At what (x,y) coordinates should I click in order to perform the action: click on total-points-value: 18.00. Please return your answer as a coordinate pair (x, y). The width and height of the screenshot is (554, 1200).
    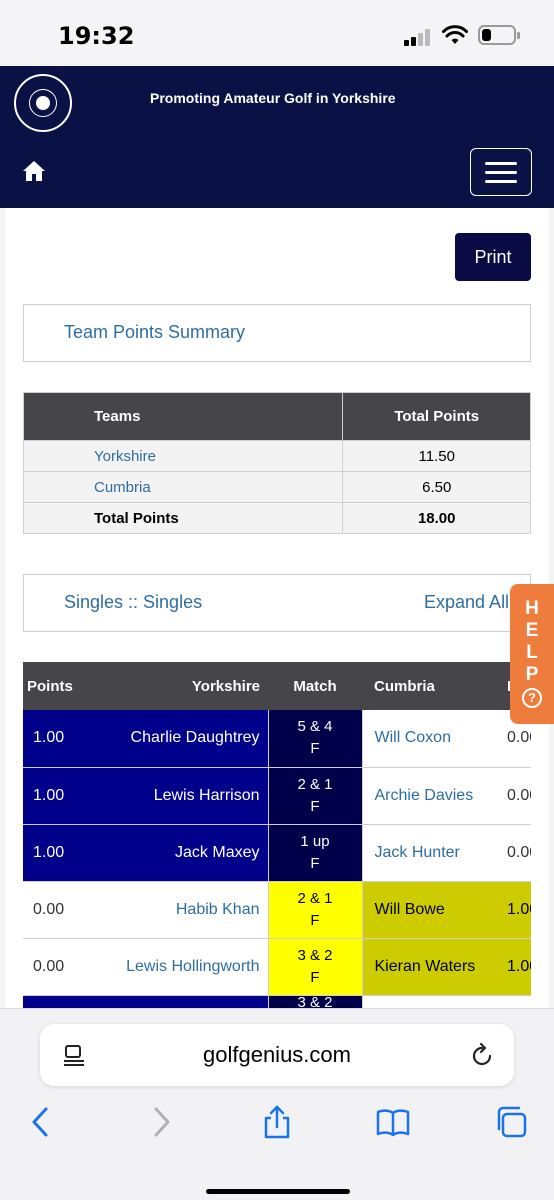
    Looking at the image, I should click on (436, 518).